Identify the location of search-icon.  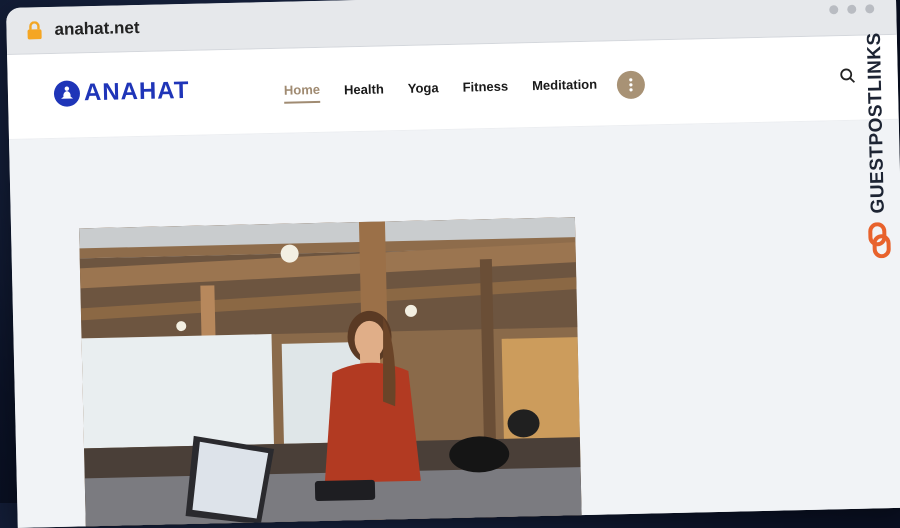
(848, 76).